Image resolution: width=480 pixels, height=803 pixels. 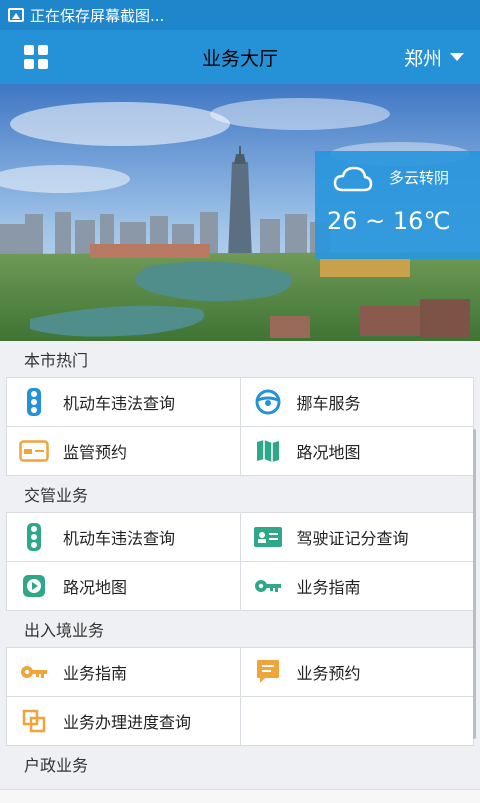 What do you see at coordinates (357, 721) in the screenshot?
I see `empty-cell` at bounding box center [357, 721].